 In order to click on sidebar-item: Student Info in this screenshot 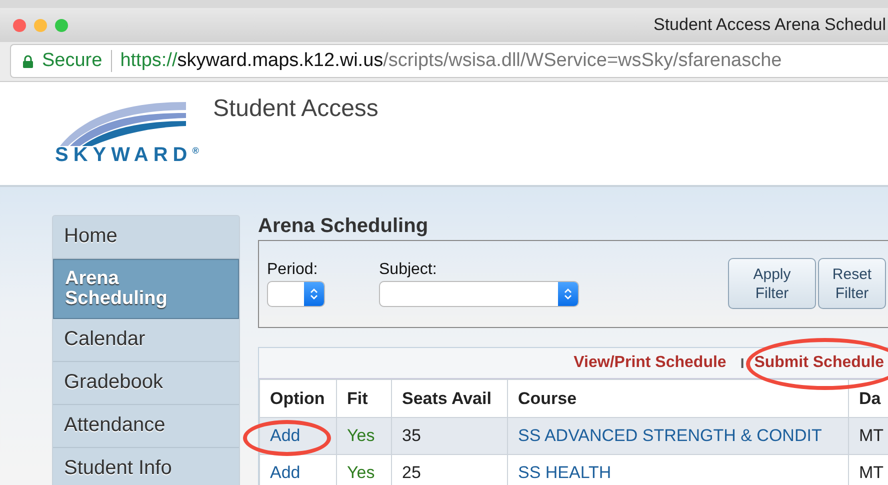, I will do `click(146, 466)`.